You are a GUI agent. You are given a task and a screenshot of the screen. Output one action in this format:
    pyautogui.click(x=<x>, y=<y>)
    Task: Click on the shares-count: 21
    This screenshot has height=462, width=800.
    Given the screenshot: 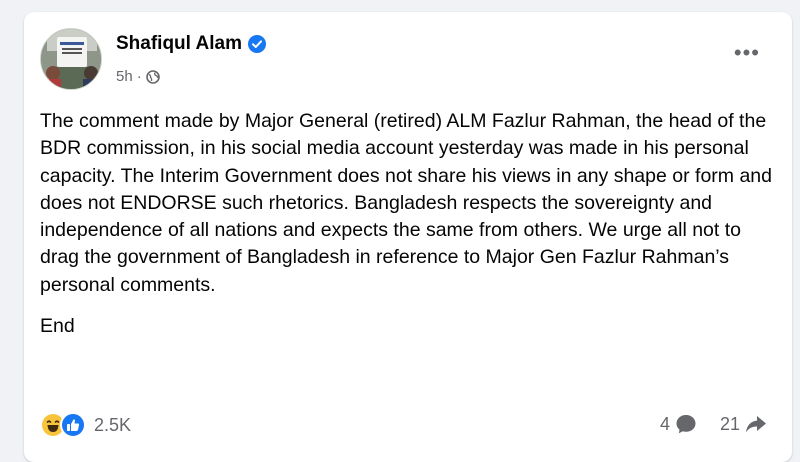 What is the action you would take?
    pyautogui.click(x=729, y=423)
    